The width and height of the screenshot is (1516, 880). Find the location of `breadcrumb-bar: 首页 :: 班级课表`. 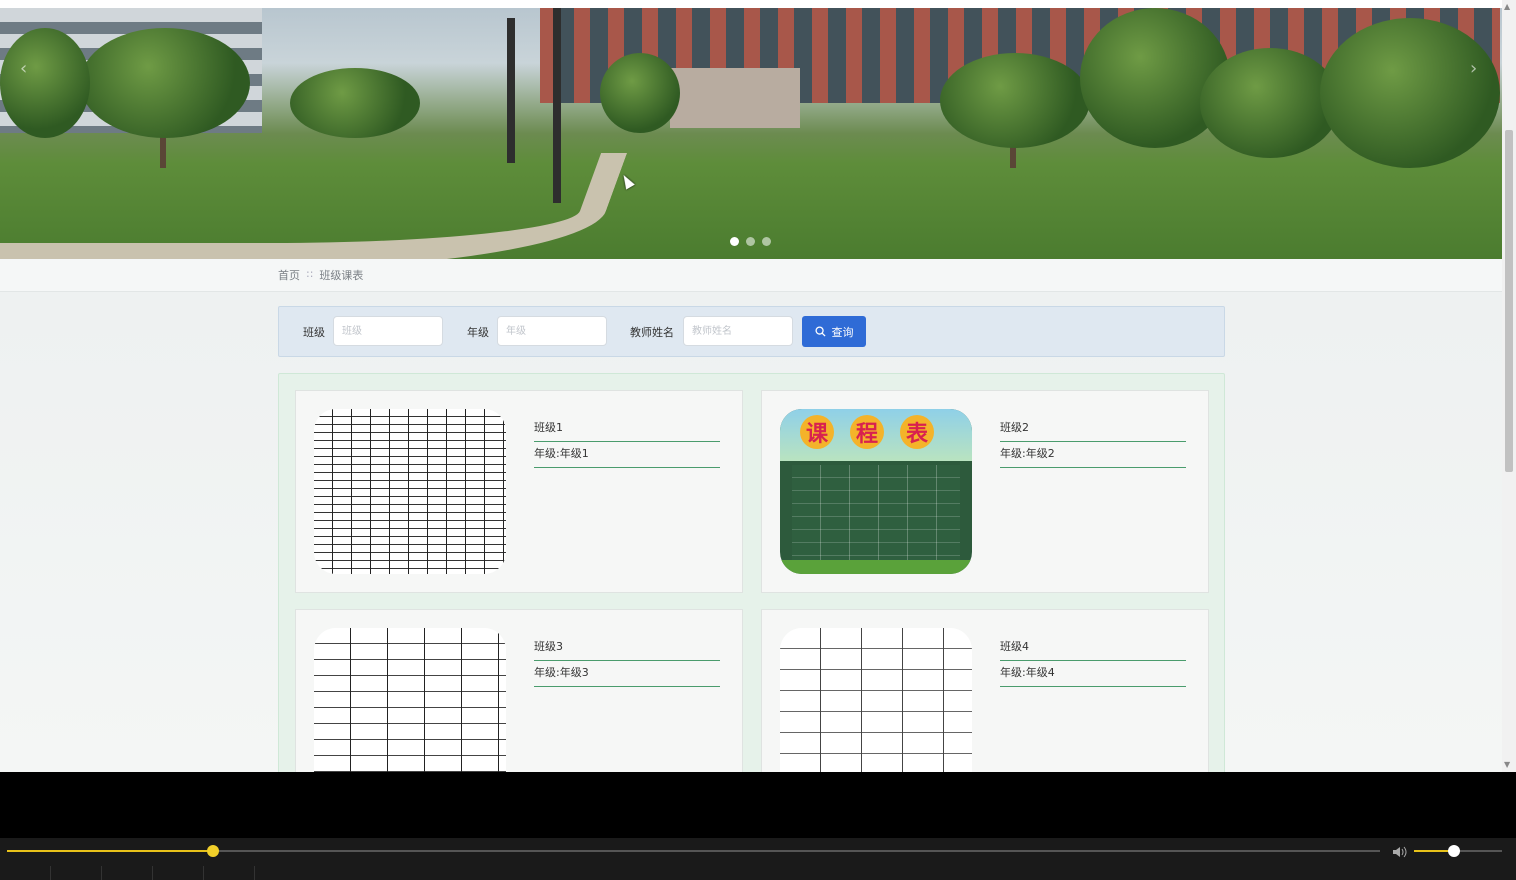

breadcrumb-bar: 首页 :: 班级课表 is located at coordinates (751, 275).